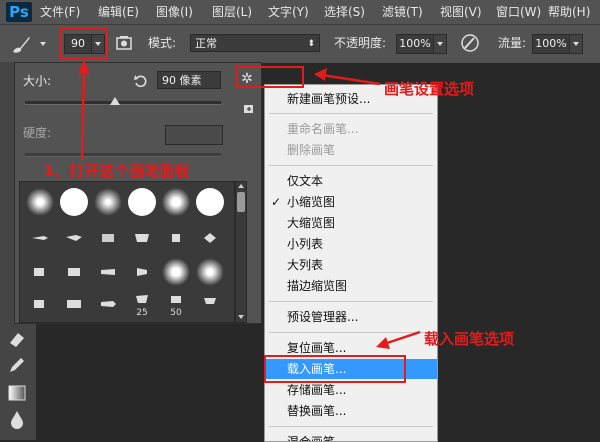 Image resolution: width=600 pixels, height=442 pixels. What do you see at coordinates (429, 89) in the screenshot?
I see `annotation-settings-option: 画笔设置选项` at bounding box center [429, 89].